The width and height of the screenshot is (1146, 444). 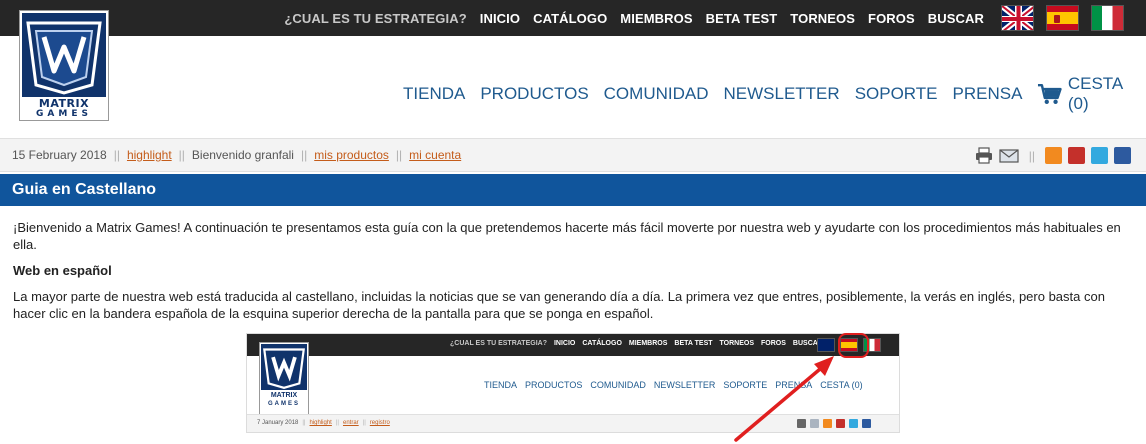 What do you see at coordinates (498, 343) in the screenshot?
I see `screenshot-nav-item: ¿CUAL ES TU ESTRATEGIA?` at bounding box center [498, 343].